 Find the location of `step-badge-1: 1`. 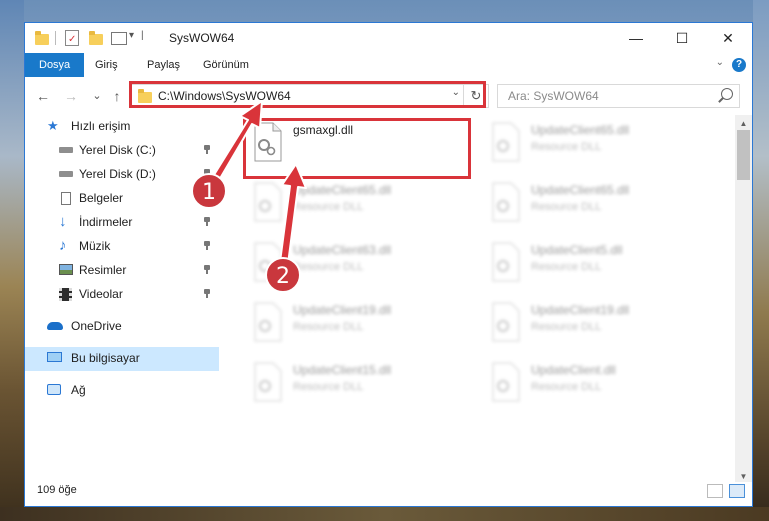

step-badge-1: 1 is located at coordinates (209, 191).